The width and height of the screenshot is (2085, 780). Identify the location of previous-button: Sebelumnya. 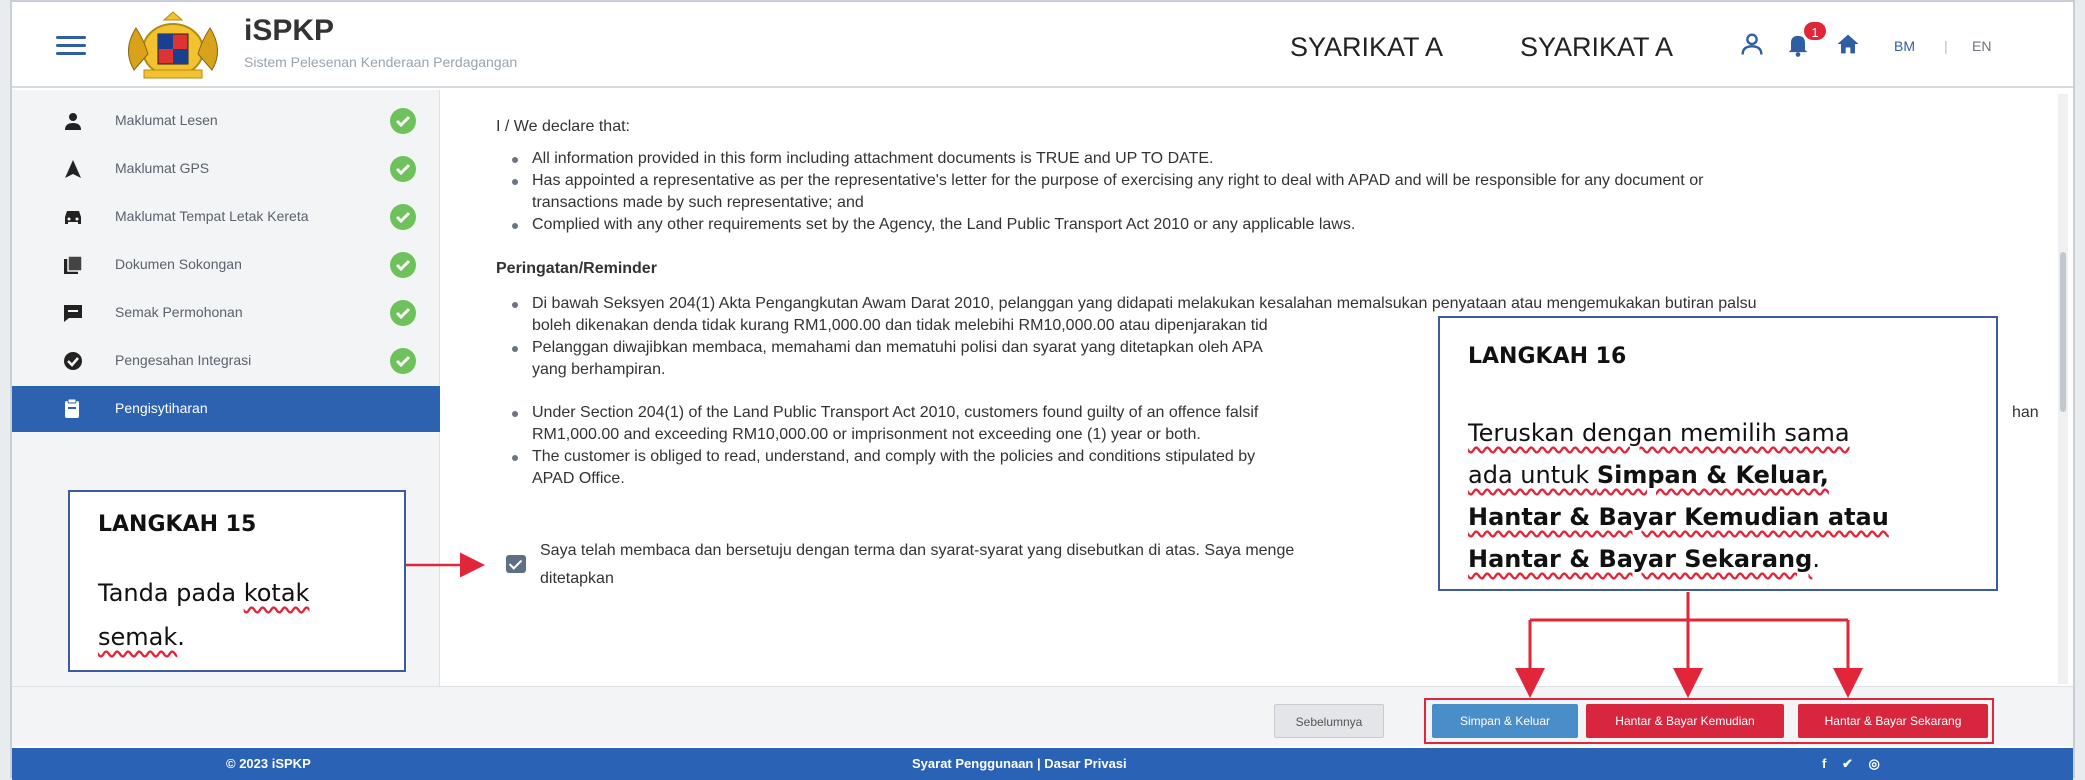
(1329, 721).